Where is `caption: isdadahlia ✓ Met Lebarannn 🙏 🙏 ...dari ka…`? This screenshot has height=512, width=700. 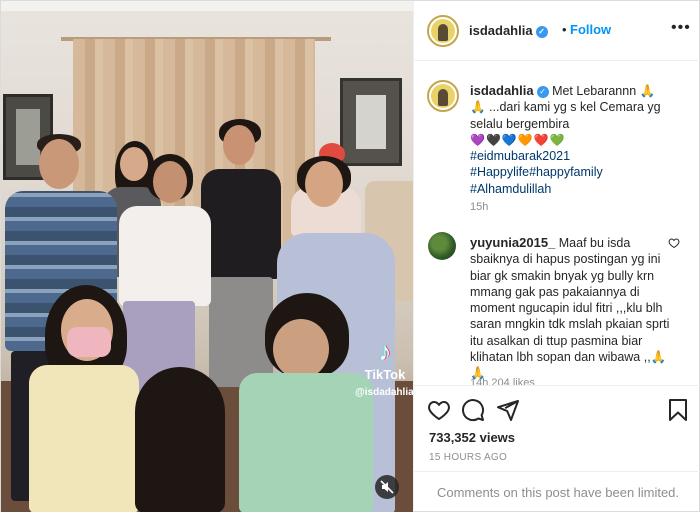
caption: isdadahlia ✓ Met Lebarannn 🙏 🙏 ...dari ka… is located at coordinates (577, 140).